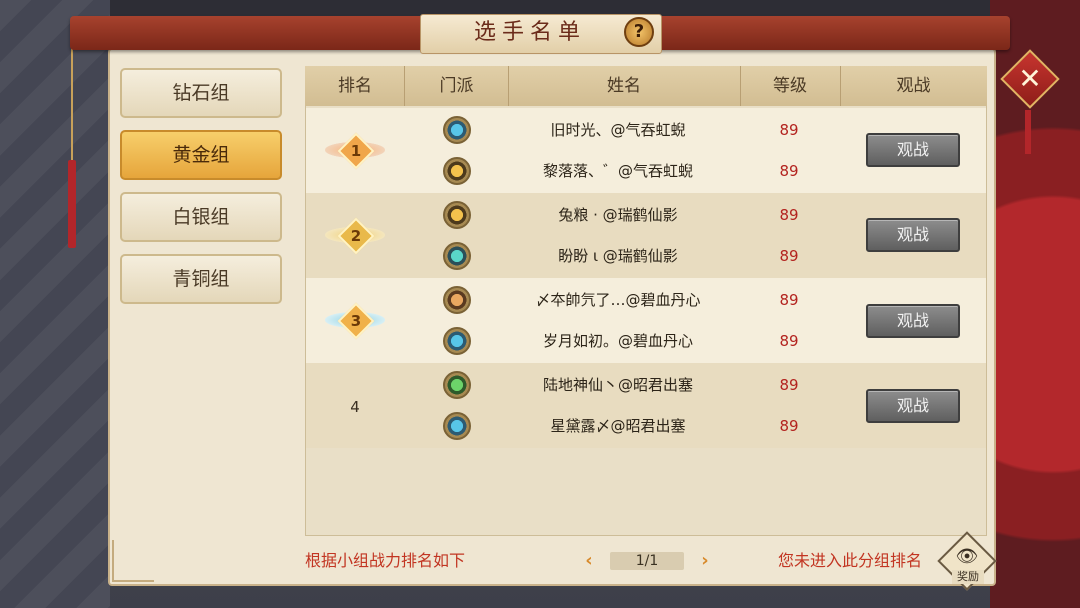  I want to click on background-floor, so click(55, 304).